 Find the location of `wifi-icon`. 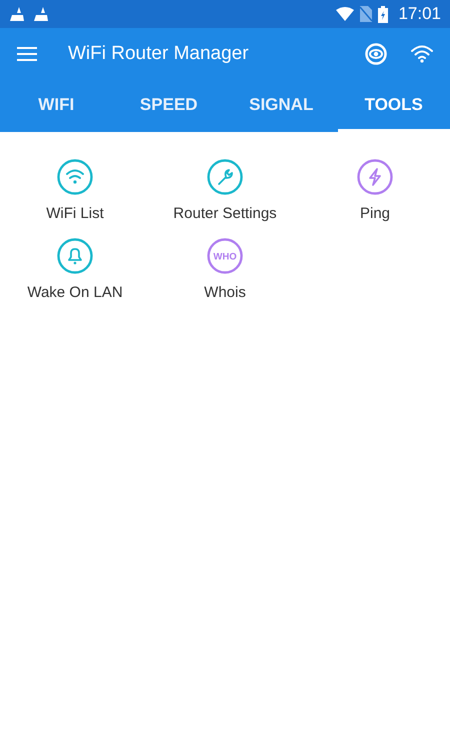

wifi-icon is located at coordinates (422, 54).